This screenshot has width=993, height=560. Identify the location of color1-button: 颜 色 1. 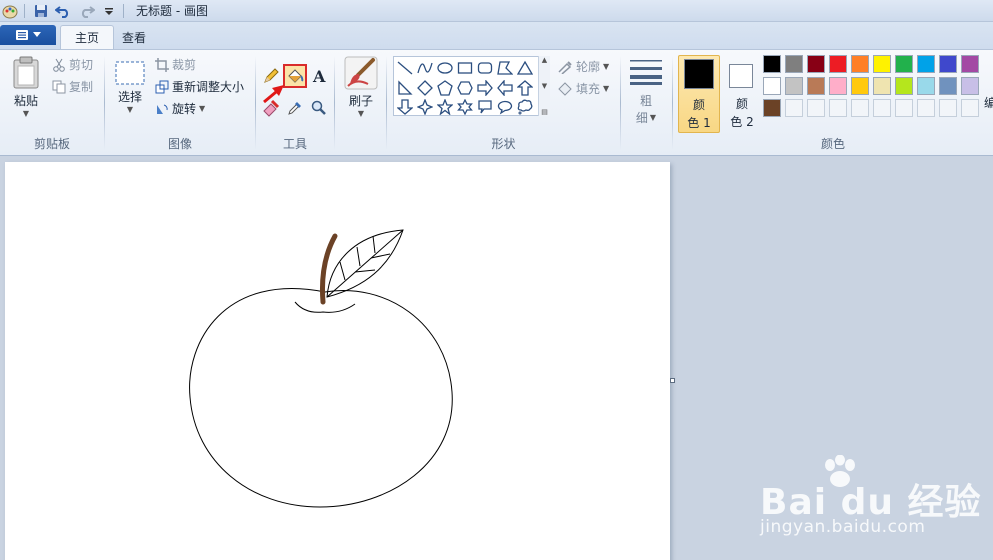
(699, 94).